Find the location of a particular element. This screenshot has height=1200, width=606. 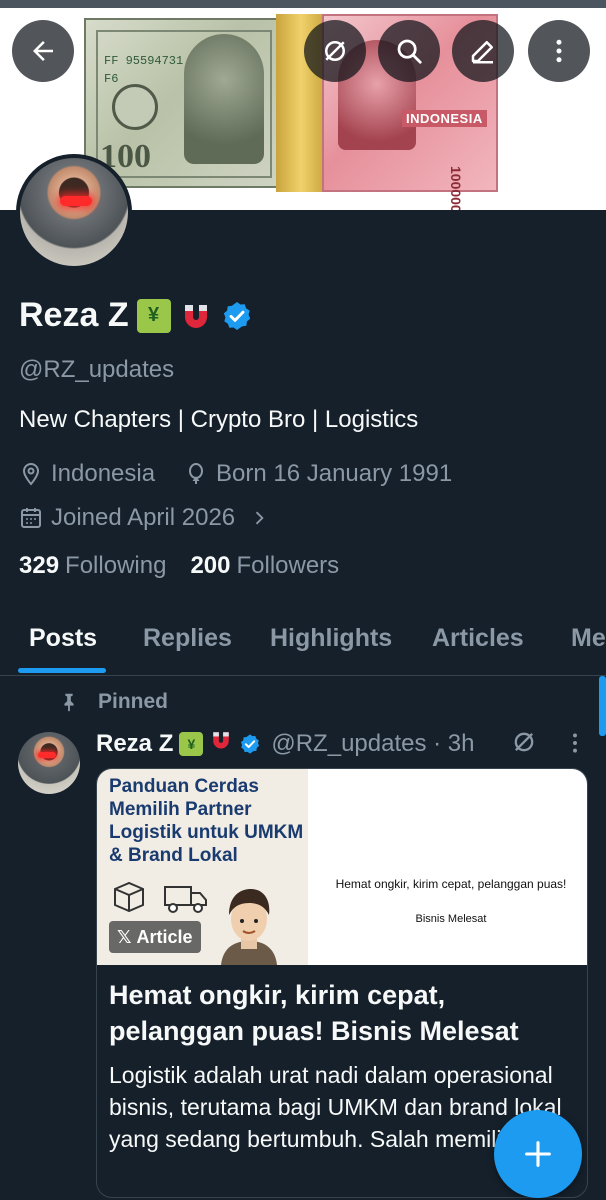

post-header: Reza Z ¥ @RZ_updates · 3h is located at coordinates (285, 743).